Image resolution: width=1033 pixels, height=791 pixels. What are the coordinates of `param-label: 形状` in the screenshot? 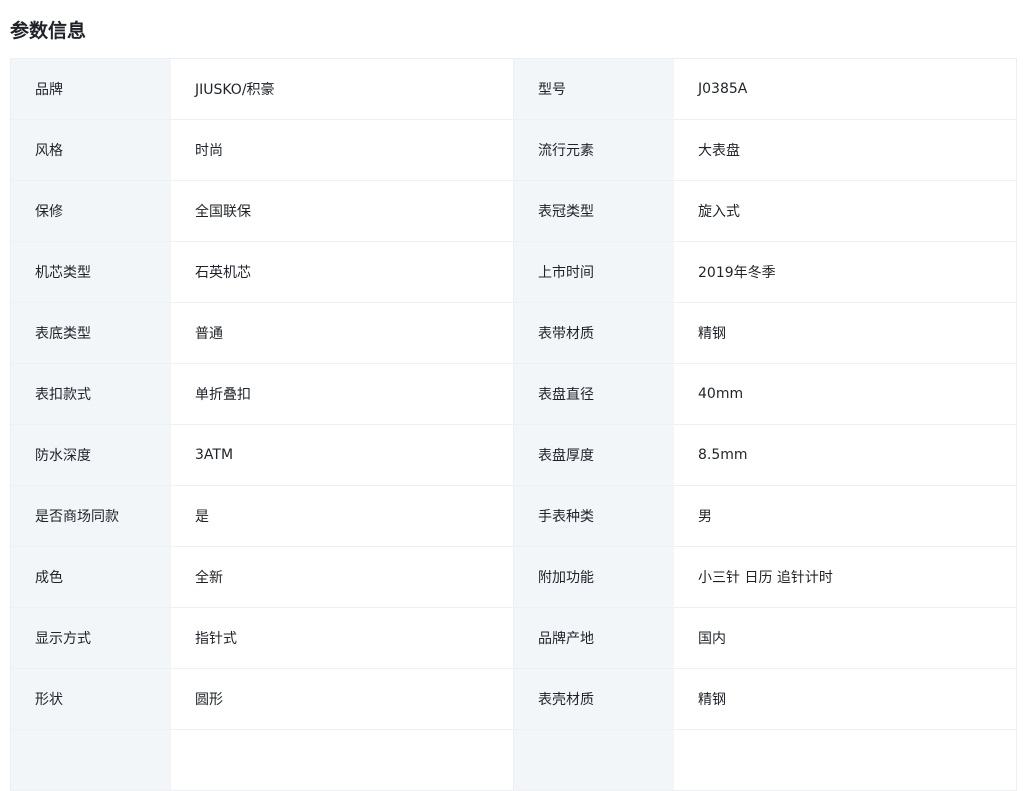 It's located at (91, 699).